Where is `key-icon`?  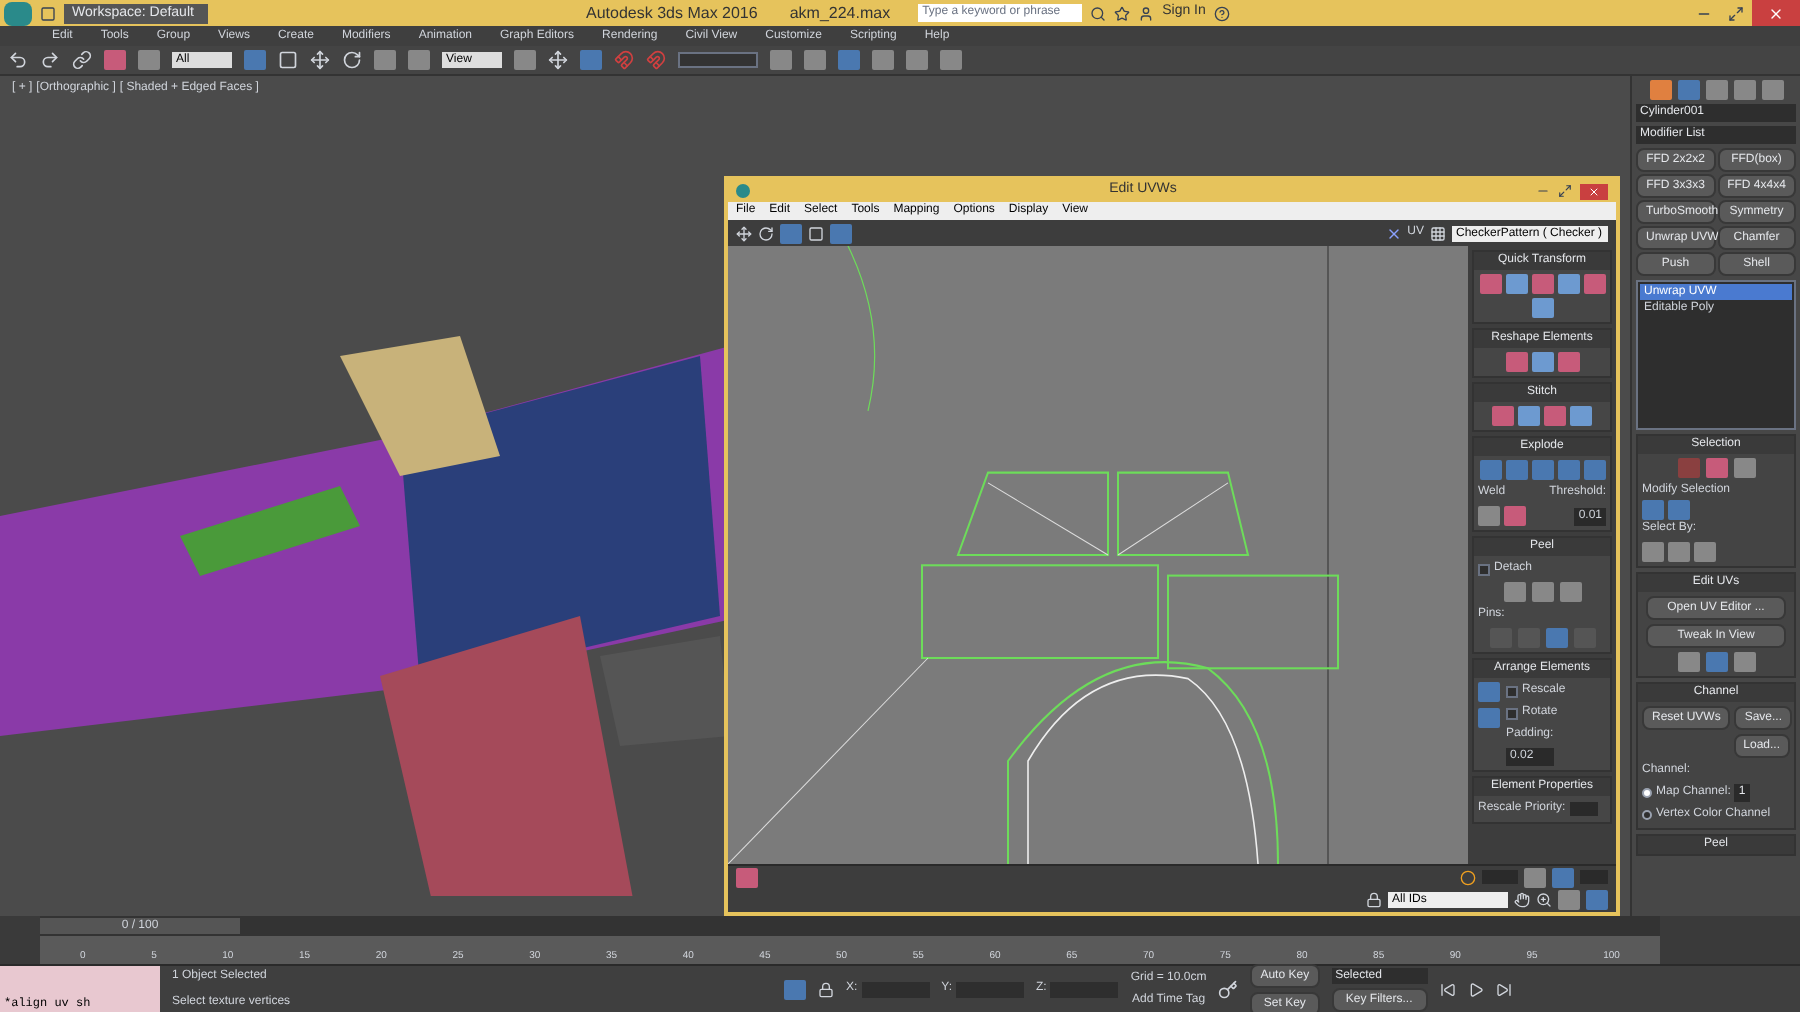
key-icon is located at coordinates (1228, 989).